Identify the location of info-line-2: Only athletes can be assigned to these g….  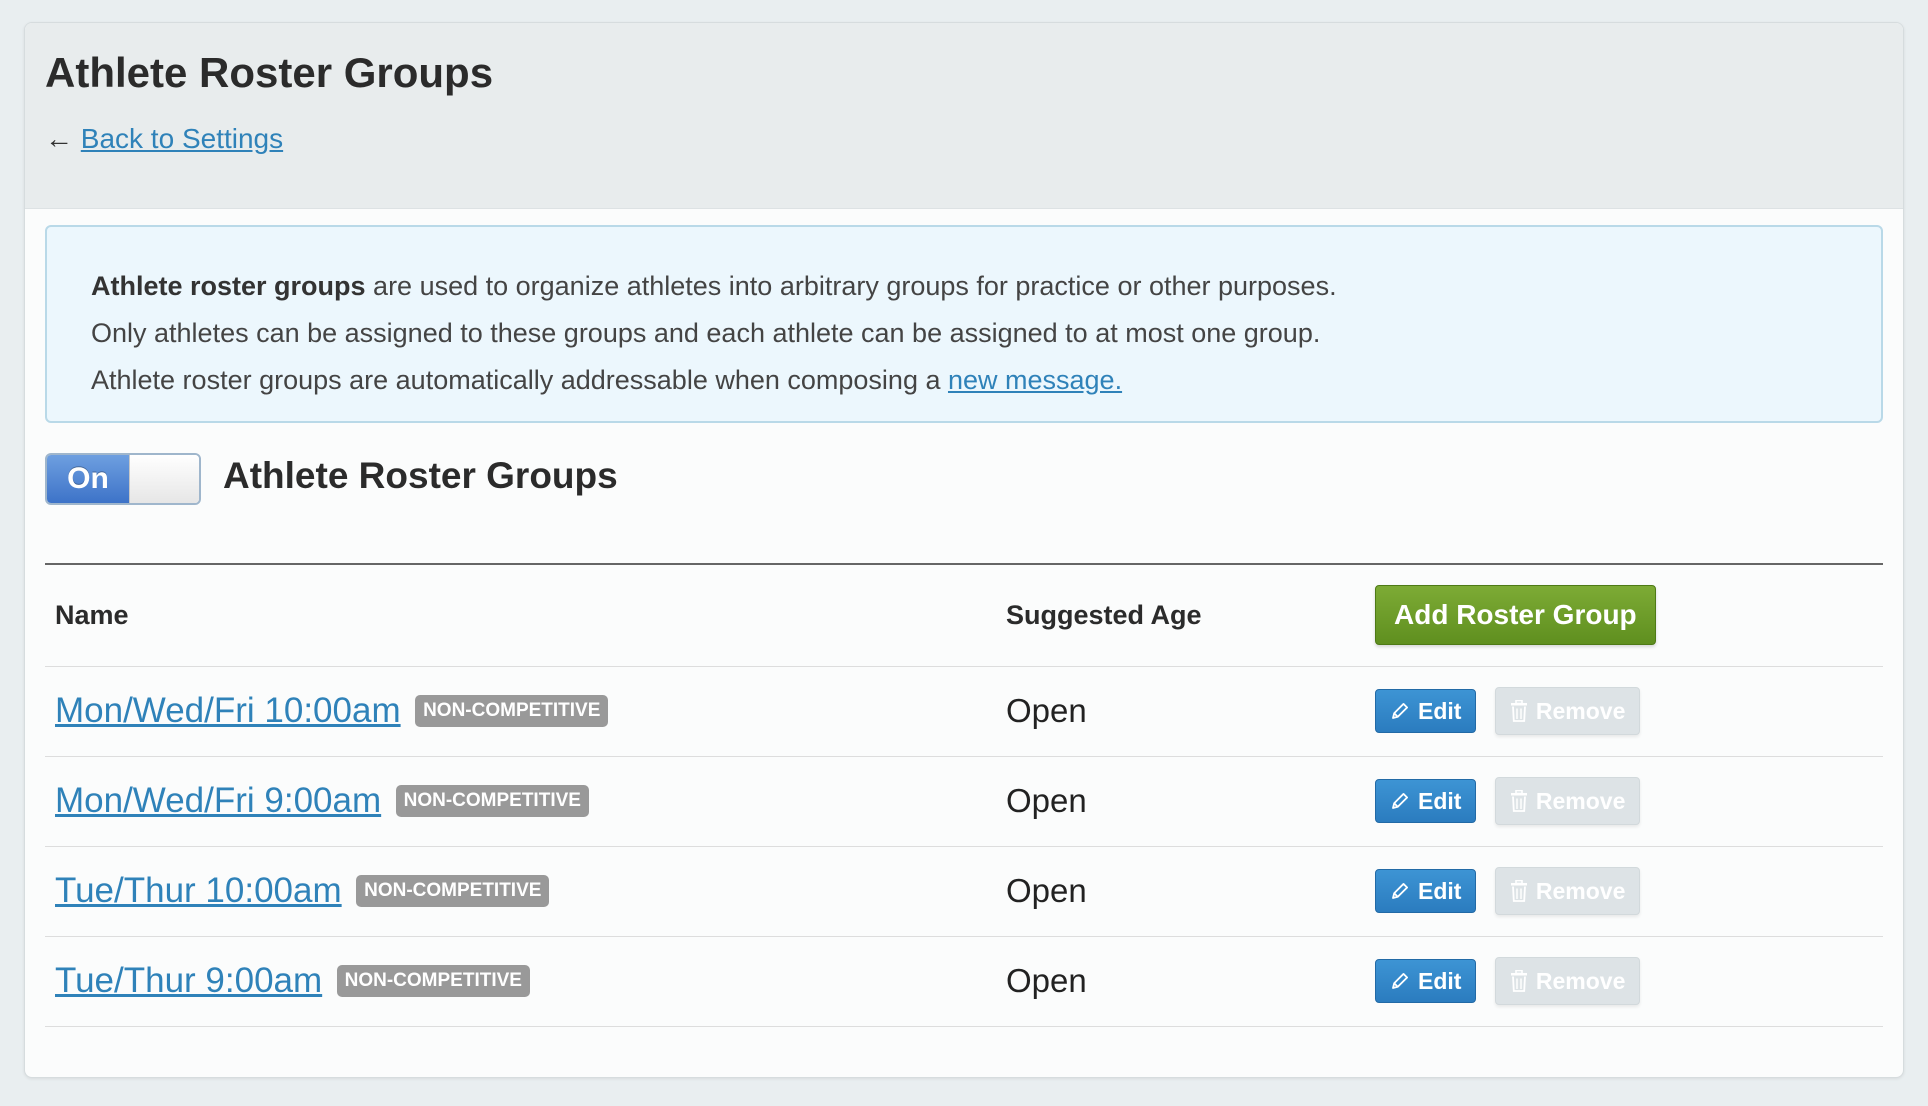
(706, 333).